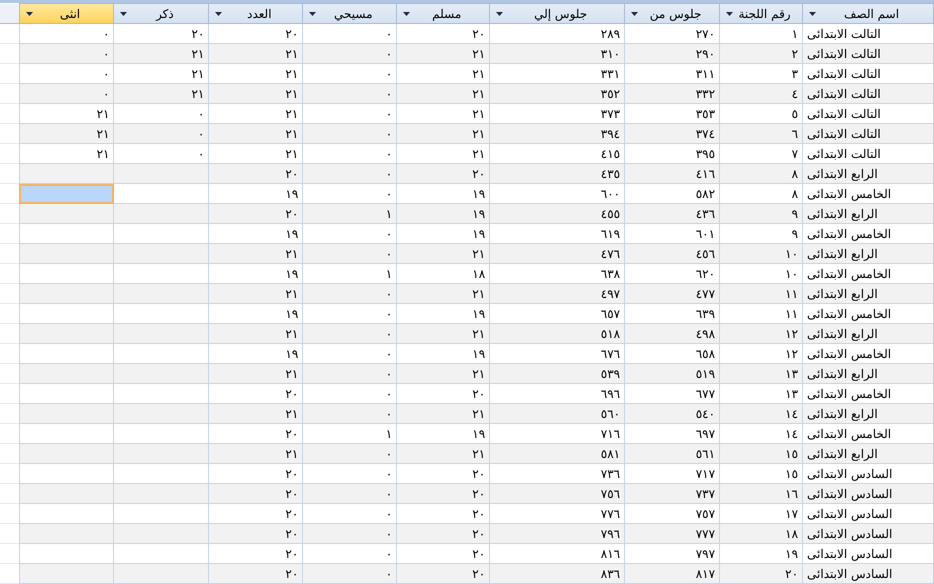 This screenshot has width=934, height=584. I want to click on column-header: مسيحي, so click(349, 13).